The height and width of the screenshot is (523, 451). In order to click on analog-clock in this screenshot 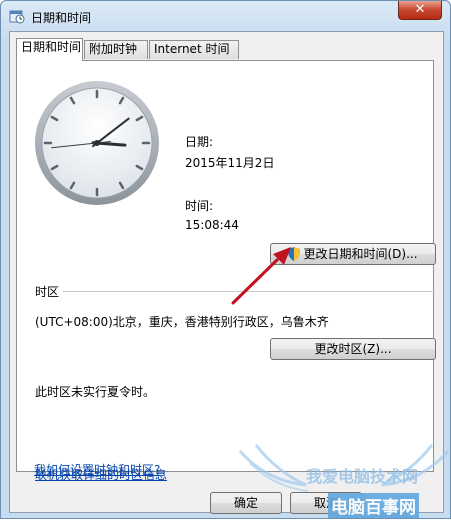, I will do `click(97, 143)`.